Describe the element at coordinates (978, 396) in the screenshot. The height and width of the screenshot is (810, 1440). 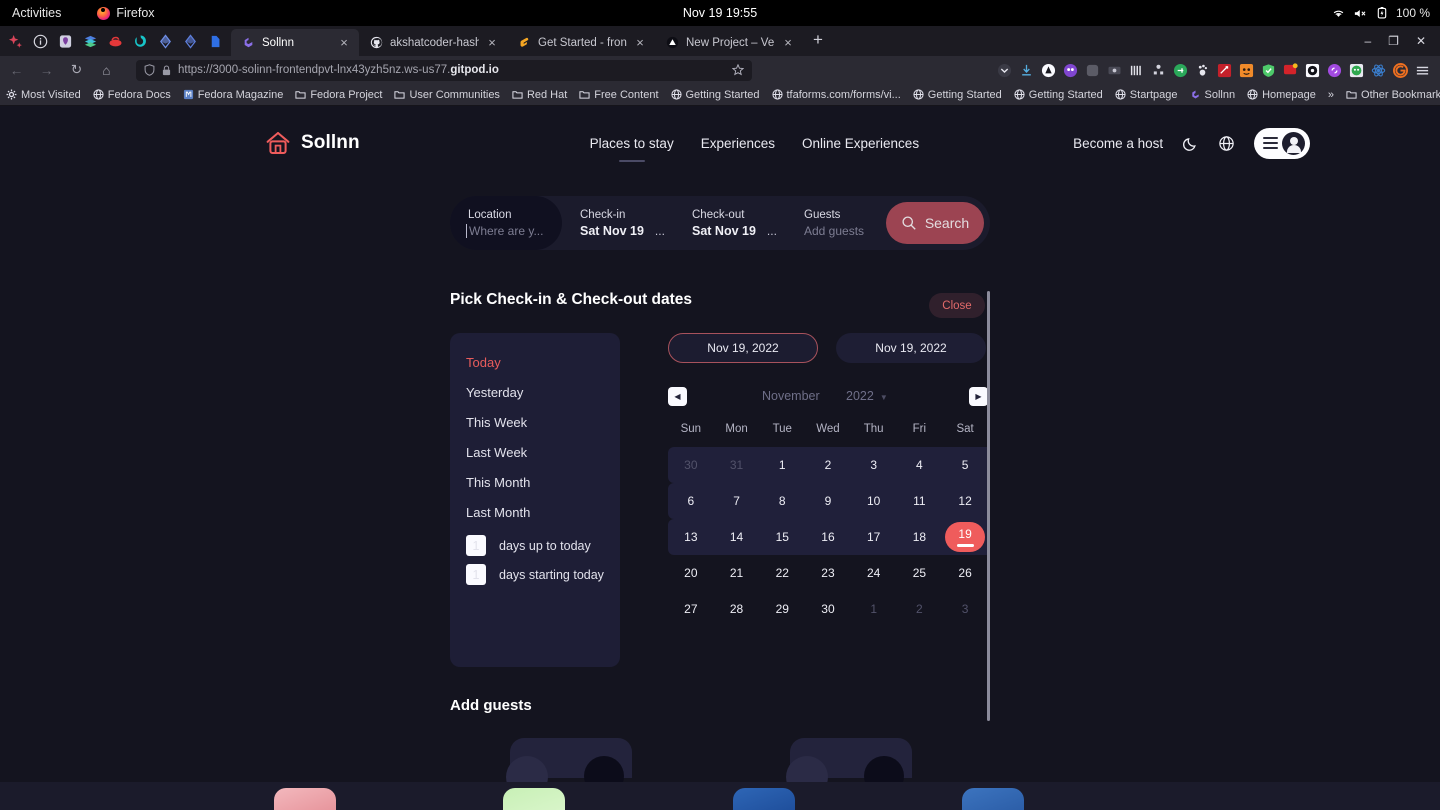
I see `next-month-button: ▶` at that location.